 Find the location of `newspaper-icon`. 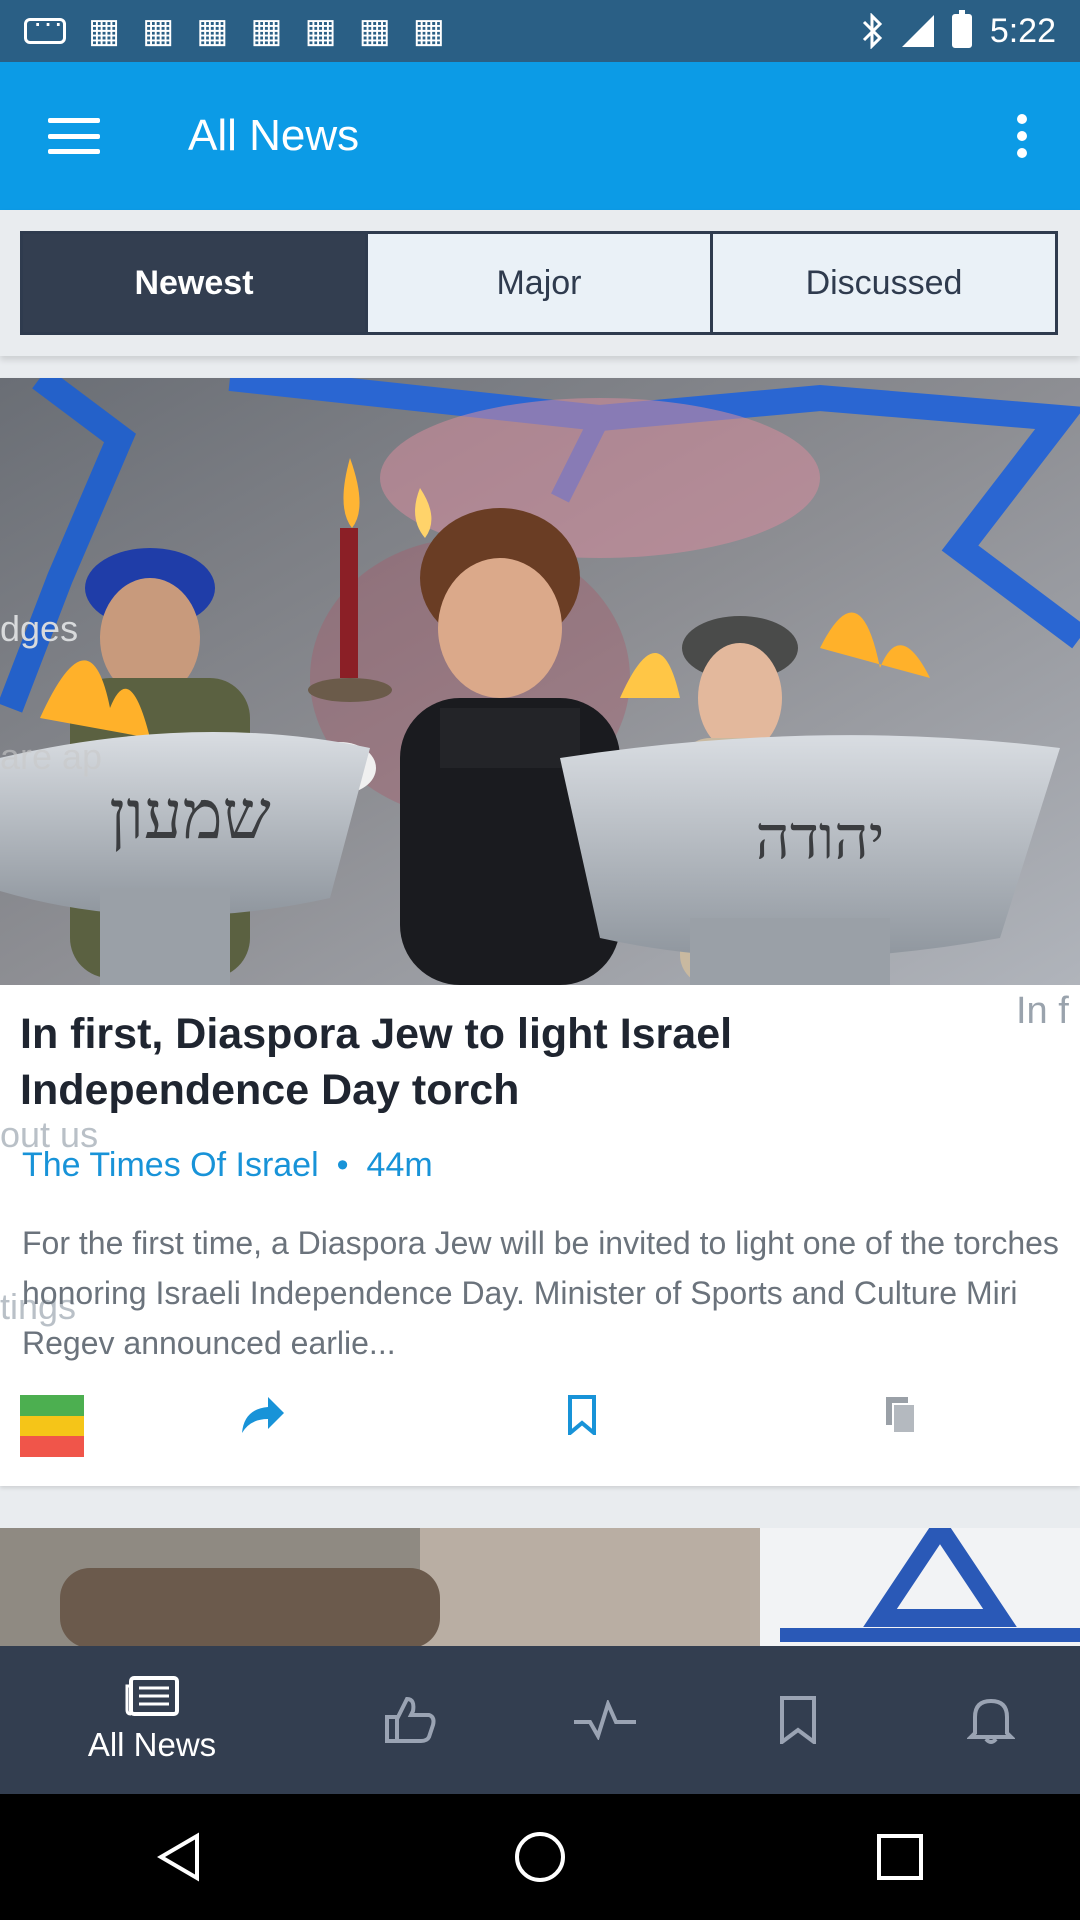

newspaper-icon is located at coordinates (152, 1696).